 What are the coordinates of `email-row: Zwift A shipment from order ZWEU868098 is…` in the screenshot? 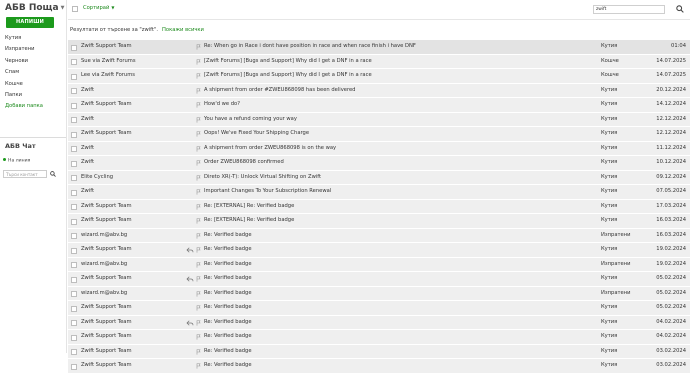 It's located at (379, 148).